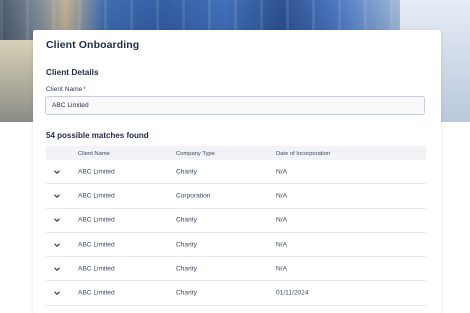  Describe the element at coordinates (193, 196) in the screenshot. I see `row-company-type: Corporation` at that location.